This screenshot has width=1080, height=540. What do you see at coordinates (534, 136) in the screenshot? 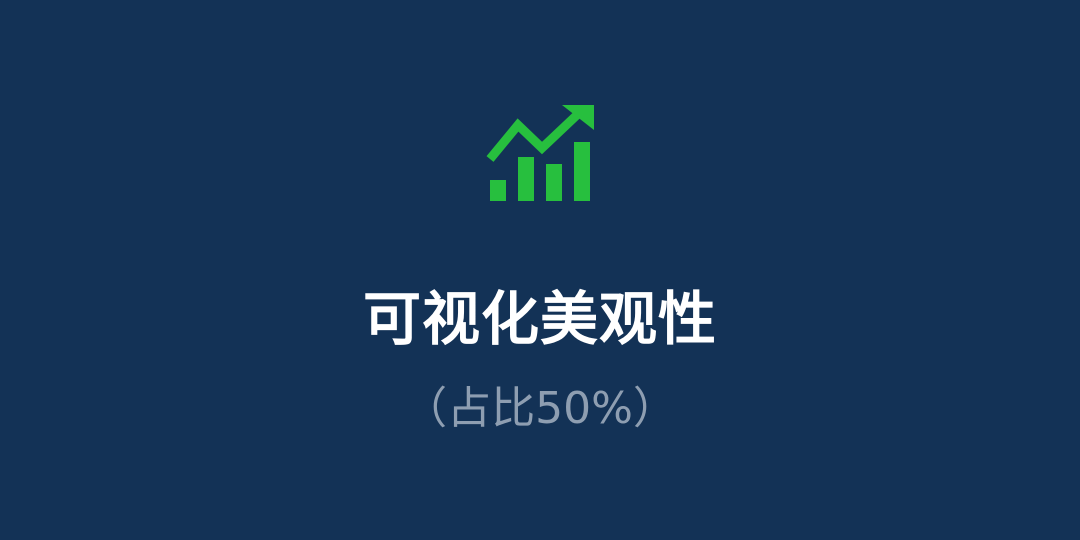
I see `icon-trend-line` at bounding box center [534, 136].